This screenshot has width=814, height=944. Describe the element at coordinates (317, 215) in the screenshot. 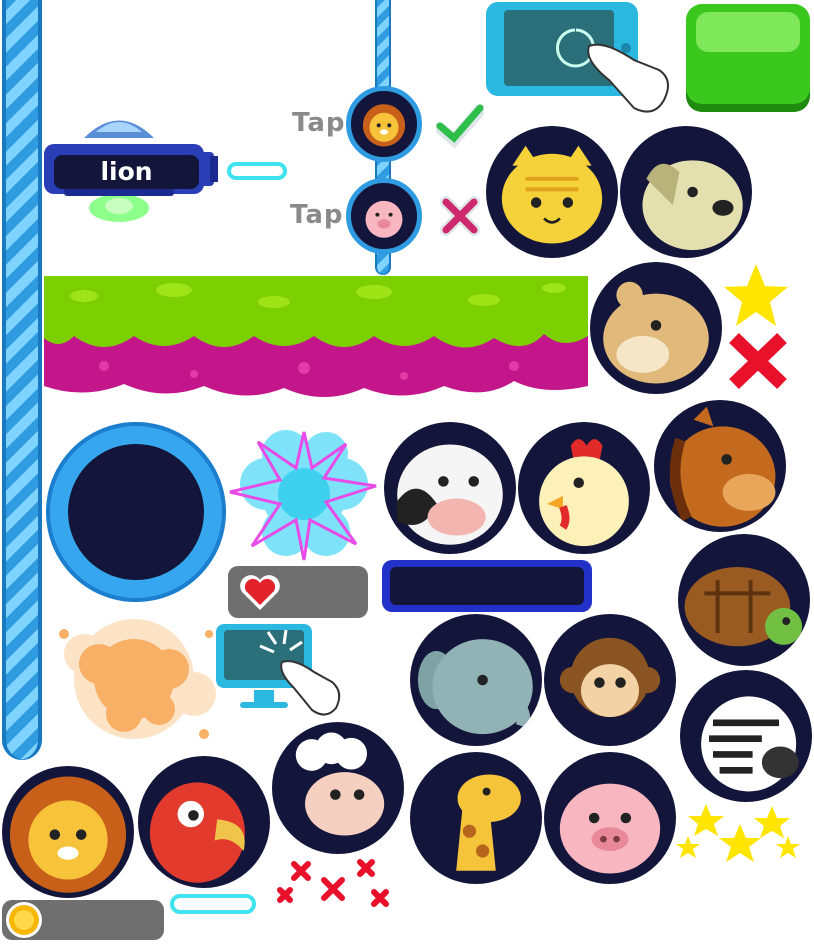

I see `tap-label-2: Tap` at that location.